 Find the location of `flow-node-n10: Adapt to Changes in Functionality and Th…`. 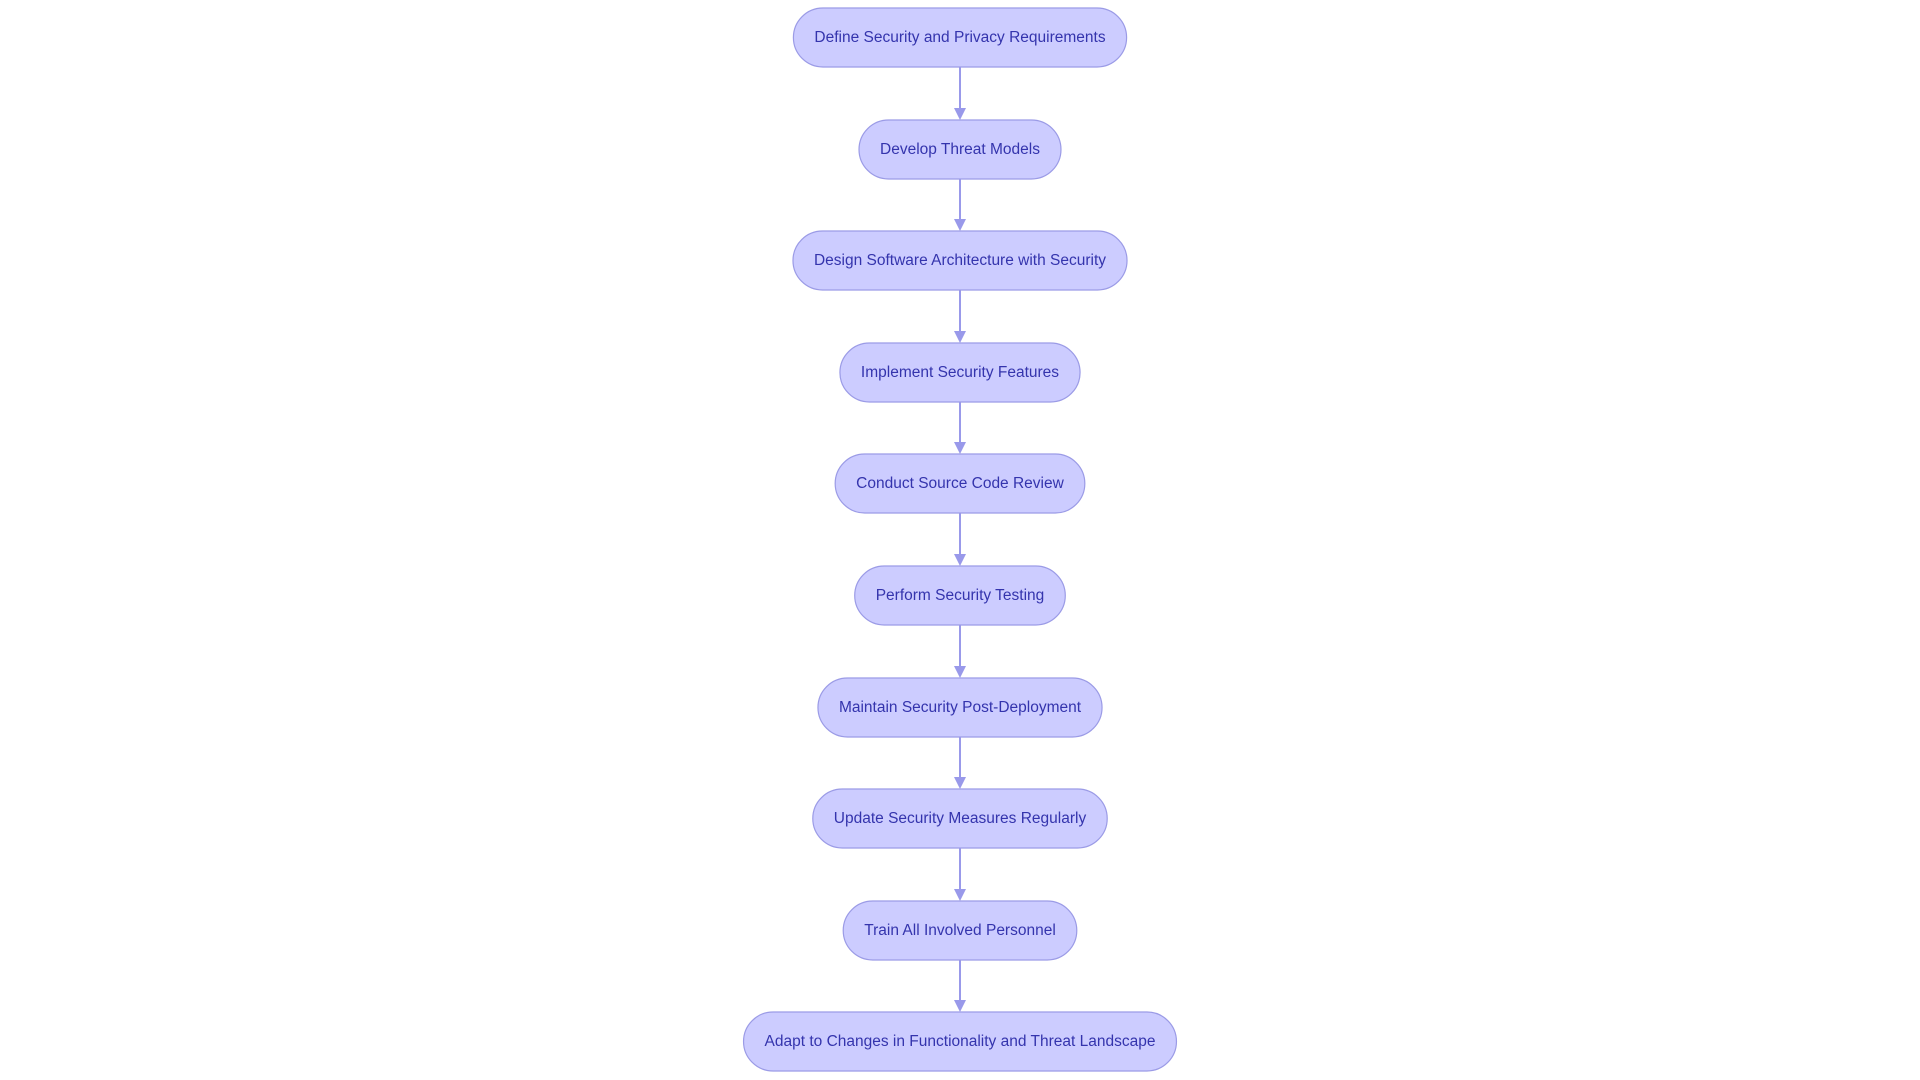

flow-node-n10: Adapt to Changes in Functionality and Th… is located at coordinates (960, 1041).